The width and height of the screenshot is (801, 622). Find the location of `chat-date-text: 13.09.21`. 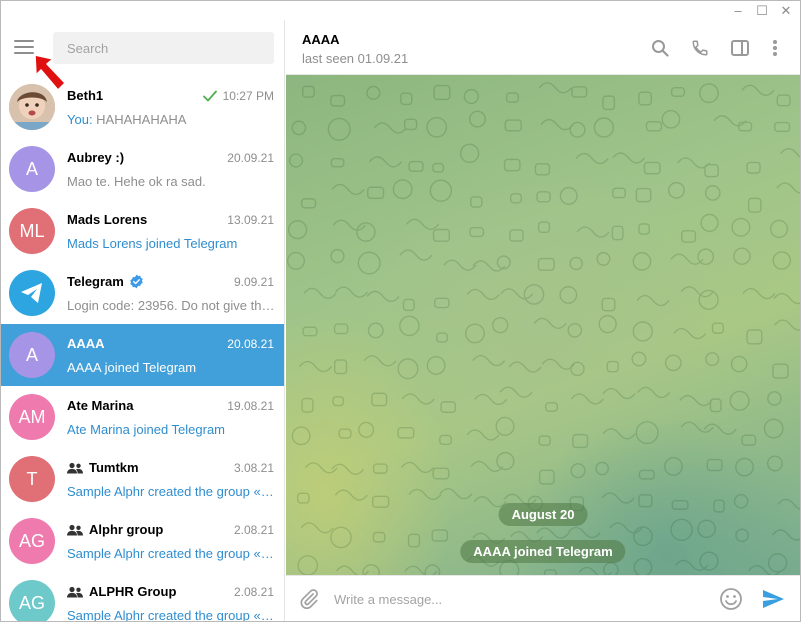

chat-date-text: 13.09.21 is located at coordinates (250, 220).